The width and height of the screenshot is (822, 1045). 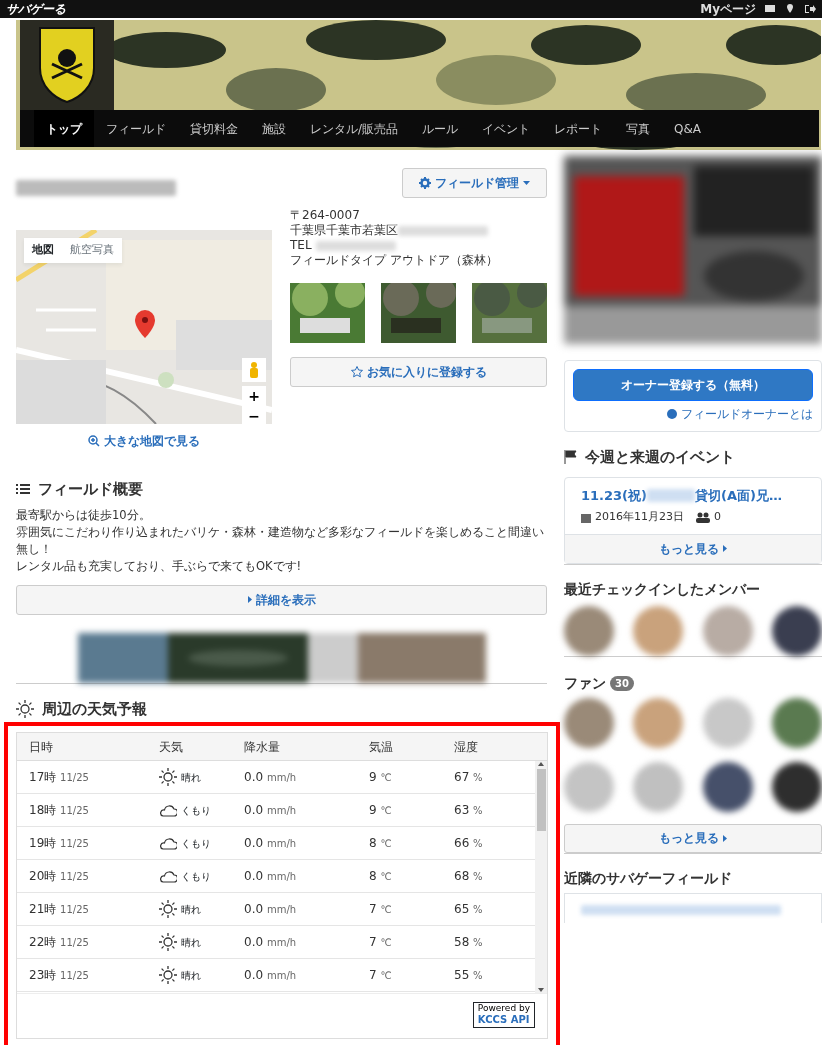 What do you see at coordinates (59, 843) in the screenshot?
I see `table-cell-text: 19時 11/25` at bounding box center [59, 843].